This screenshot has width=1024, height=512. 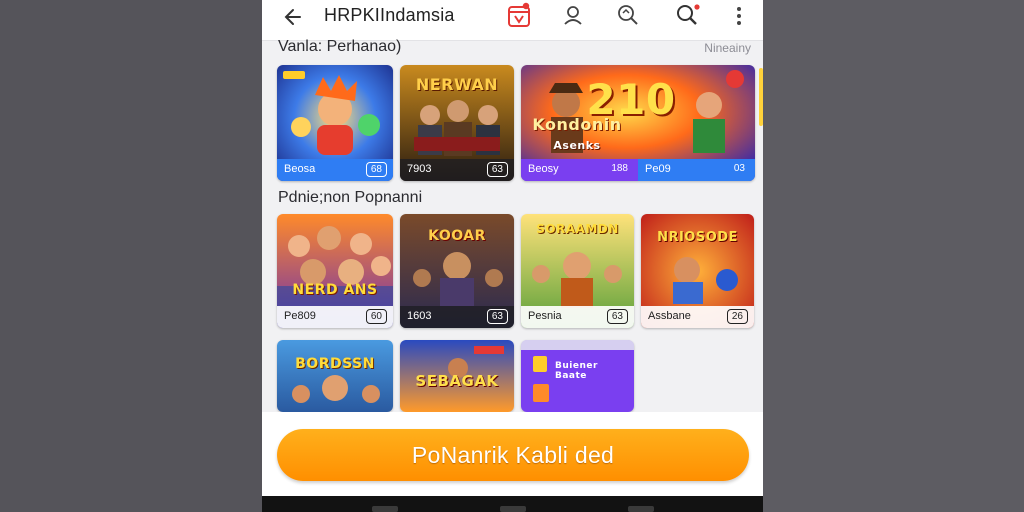 What do you see at coordinates (739, 16) in the screenshot?
I see `more-vertical-icon` at bounding box center [739, 16].